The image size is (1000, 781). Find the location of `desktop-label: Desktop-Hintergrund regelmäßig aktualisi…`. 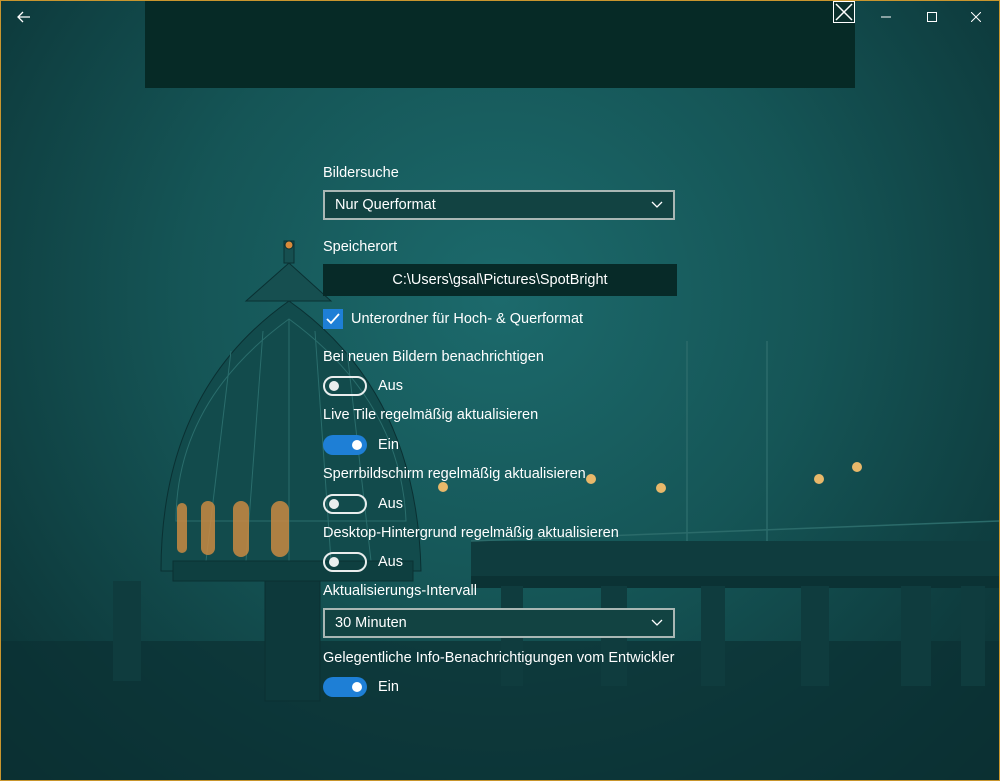

desktop-label: Desktop-Hintergrund regelmäßig aktualisi… is located at coordinates (471, 533).